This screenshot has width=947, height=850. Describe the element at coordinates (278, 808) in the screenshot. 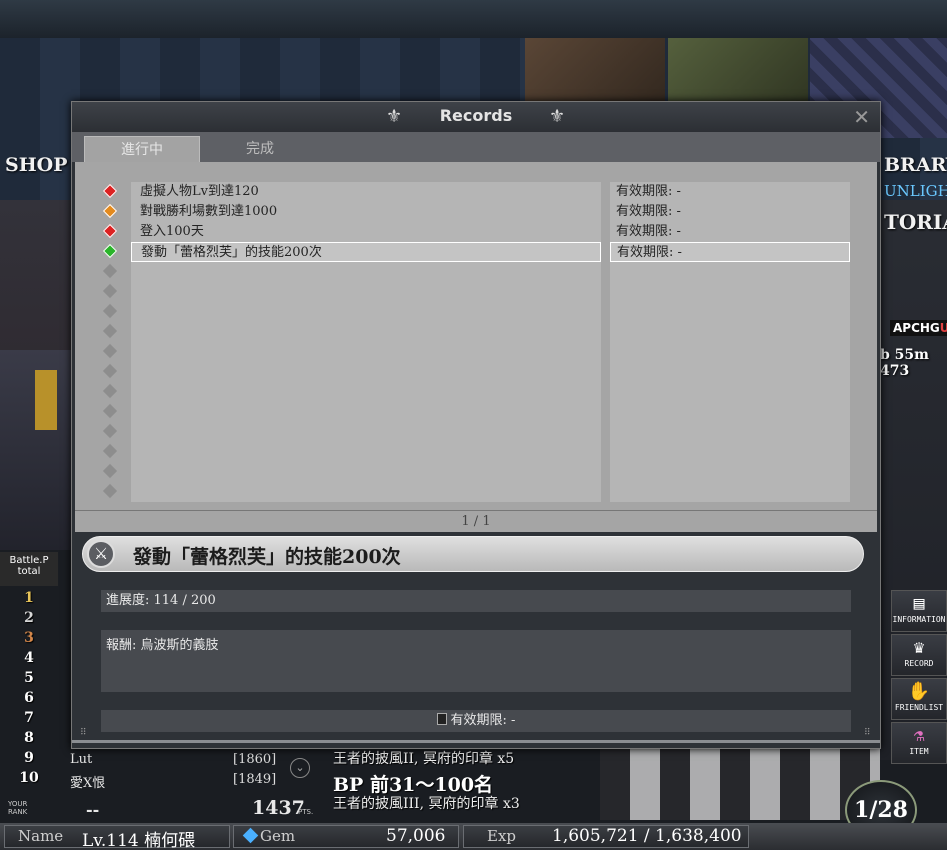

I see `points-value: 1437` at that location.